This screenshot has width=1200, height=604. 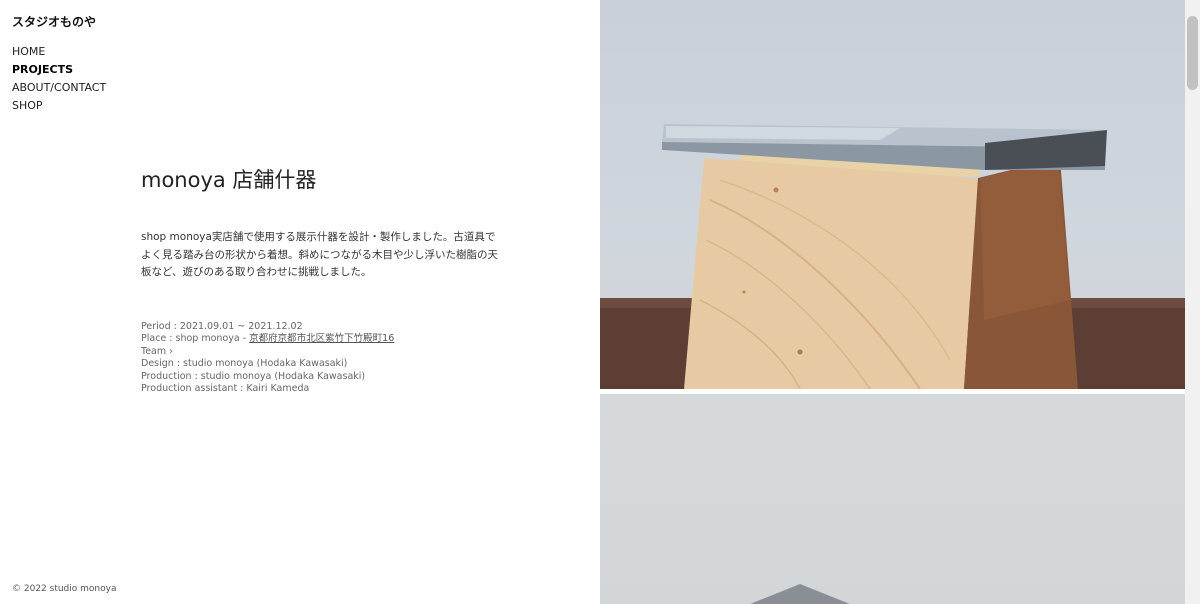 I want to click on site-brand: スタジオものや, so click(x=54, y=21).